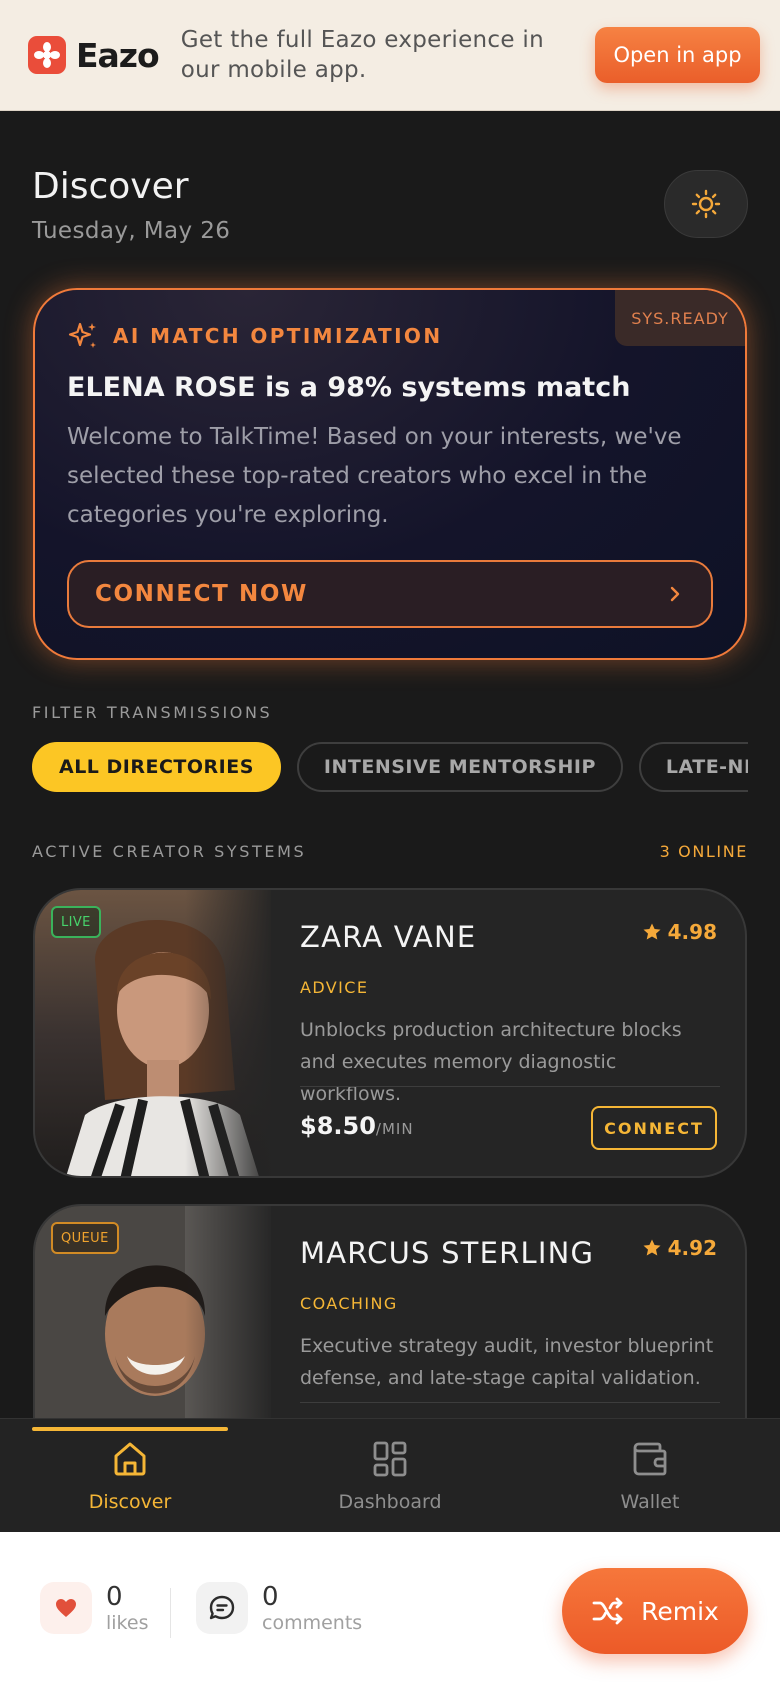 The height and width of the screenshot is (1688, 780). I want to click on filter-section-label: FILTER TRANSMISSIONS, so click(152, 712).